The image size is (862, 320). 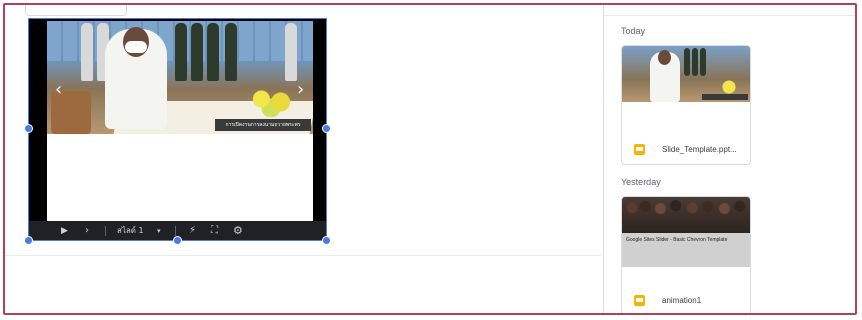 I want to click on resize-handle-bottom, so click(x=177, y=240).